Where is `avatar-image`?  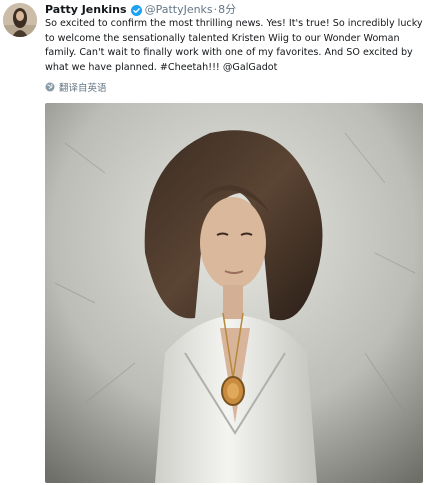 avatar-image is located at coordinates (20, 20).